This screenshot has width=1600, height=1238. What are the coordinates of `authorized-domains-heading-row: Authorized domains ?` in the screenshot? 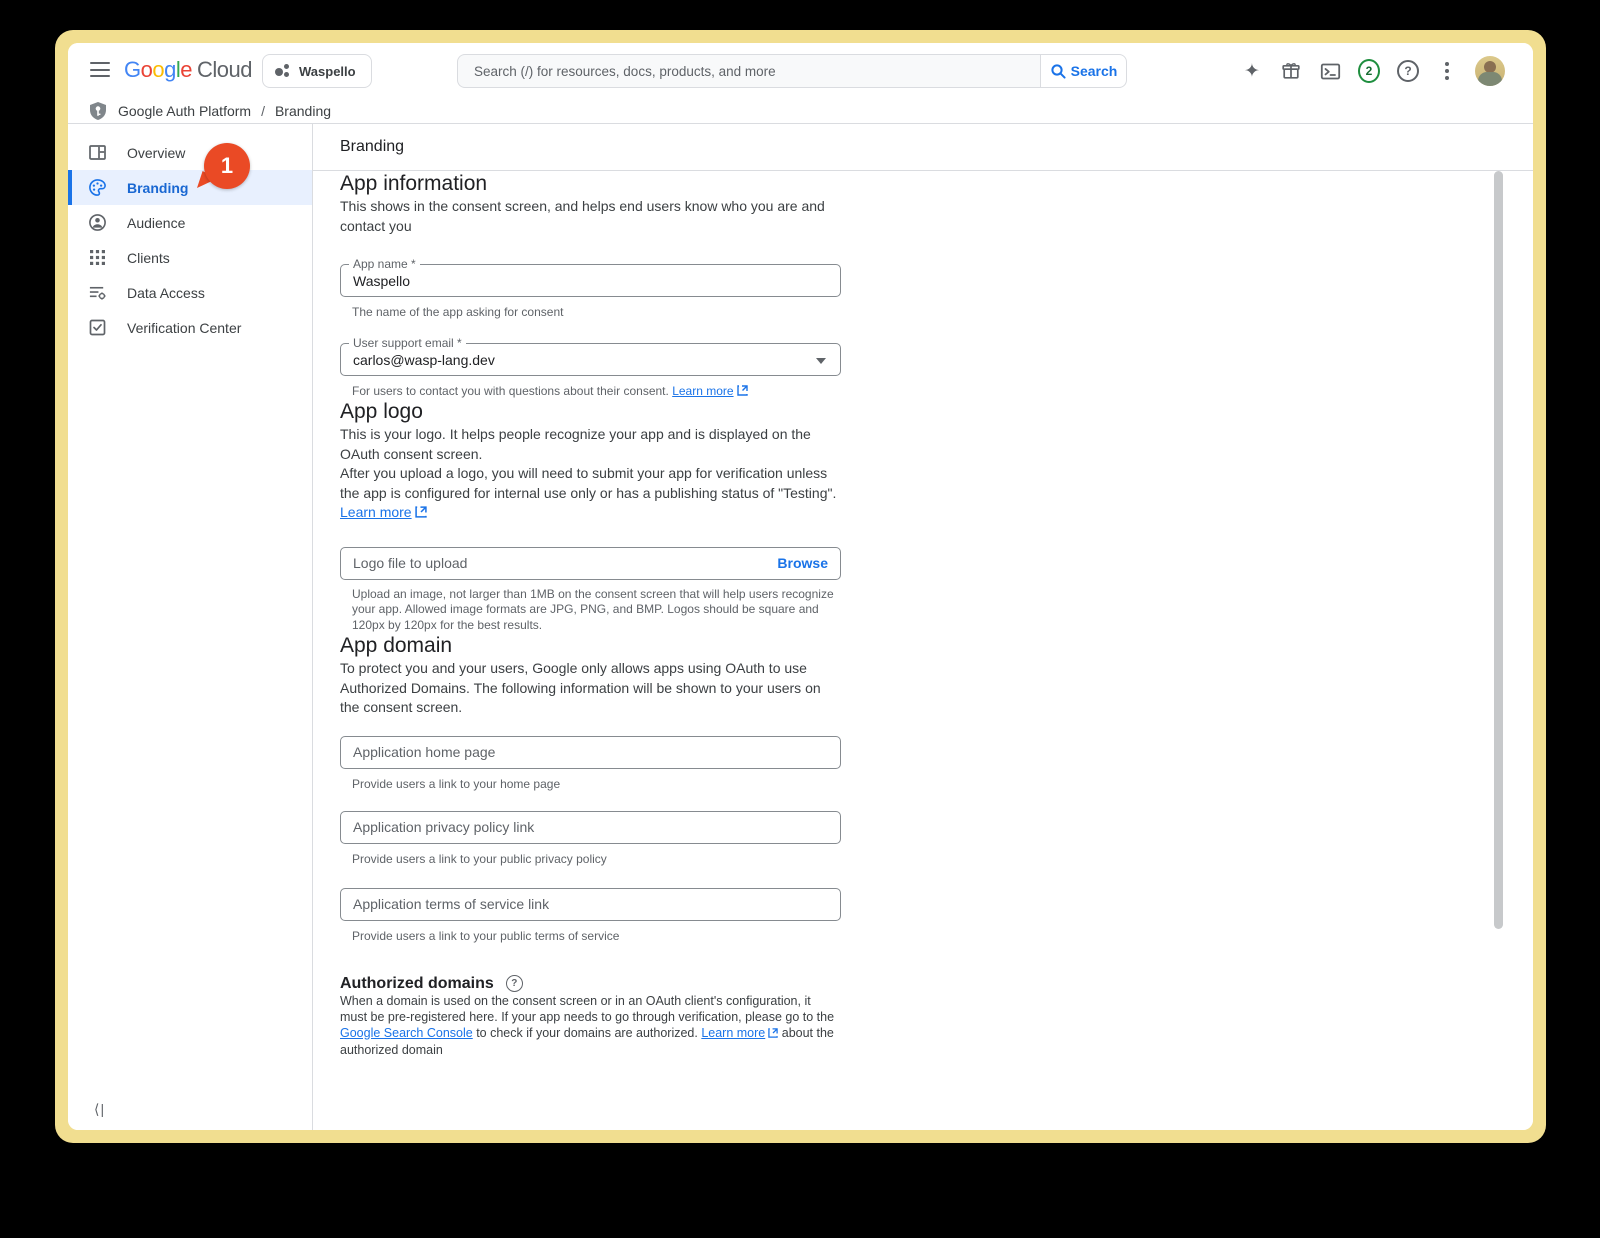 It's located at (590, 984).